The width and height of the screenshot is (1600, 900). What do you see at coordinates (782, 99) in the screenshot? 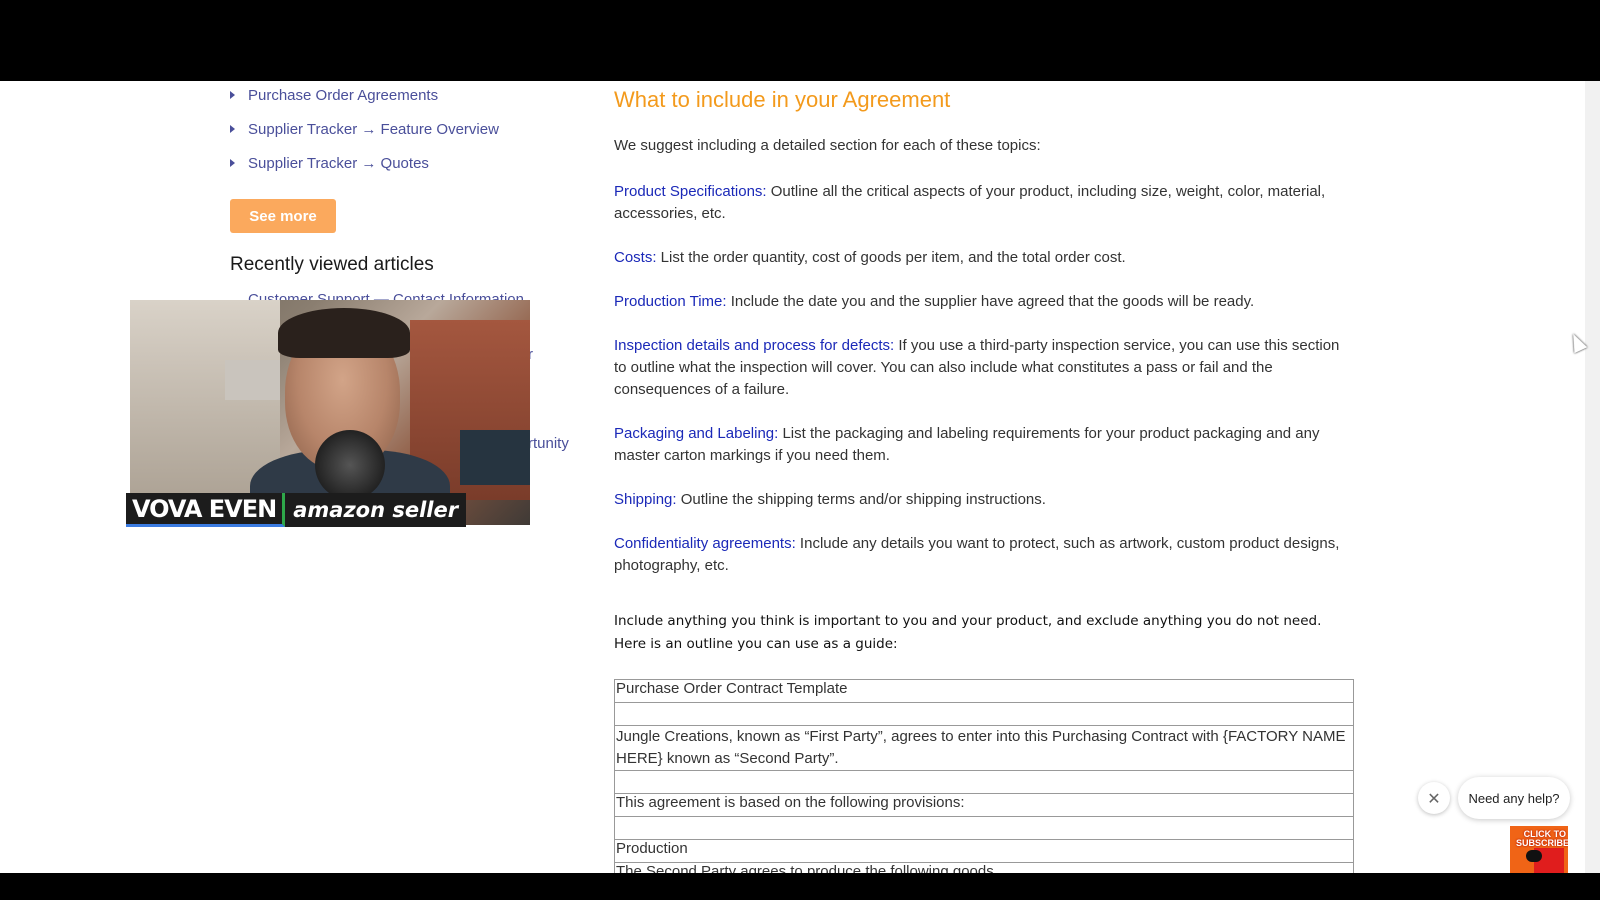
I see `section-heading: What to include in your Agreement` at bounding box center [782, 99].